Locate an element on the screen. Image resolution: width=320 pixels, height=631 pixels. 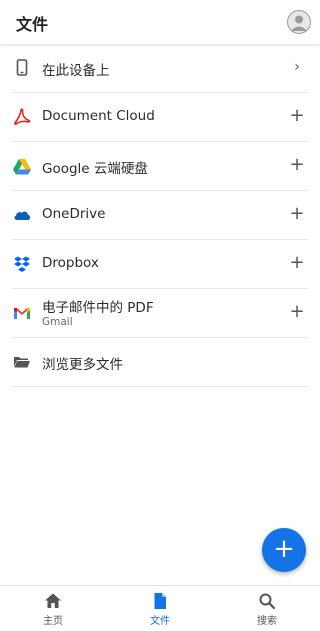
location-label: Document Cloud is located at coordinates (98, 116).